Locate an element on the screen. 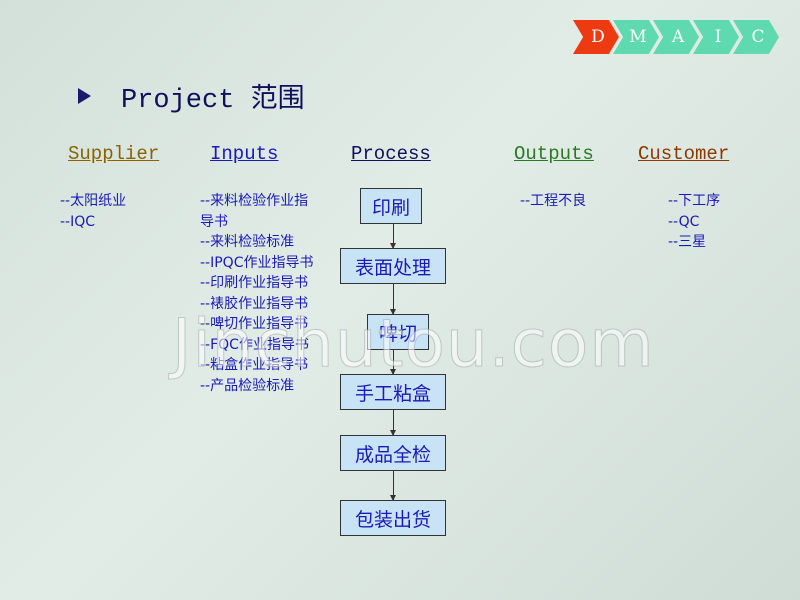 This screenshot has width=800, height=600. title-text: Project 范围 is located at coordinates (213, 101).